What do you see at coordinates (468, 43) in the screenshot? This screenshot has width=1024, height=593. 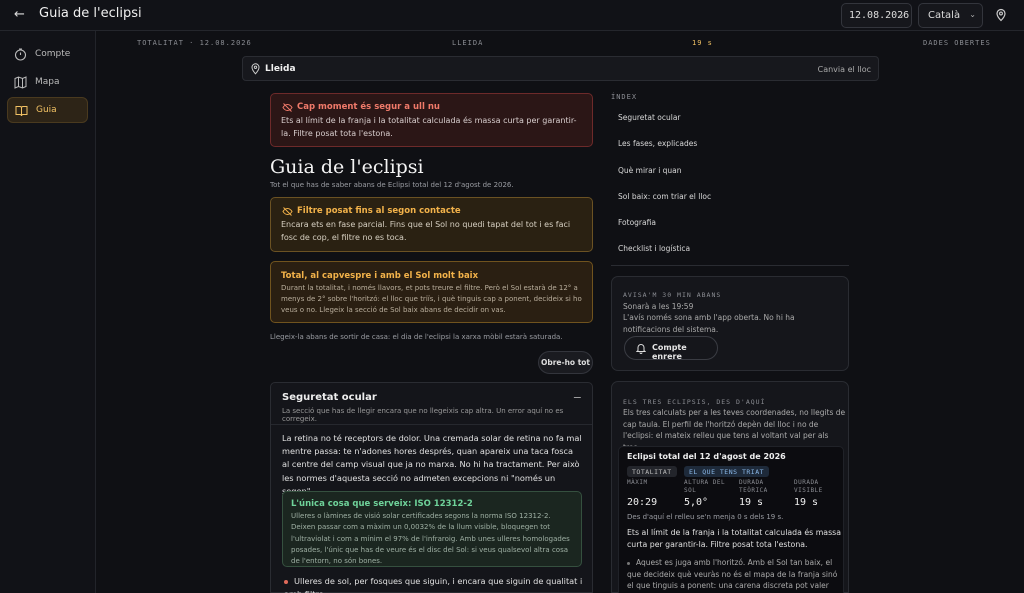 I see `strip-place: LLEIDA` at bounding box center [468, 43].